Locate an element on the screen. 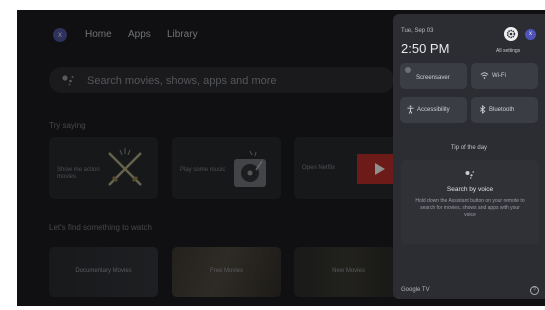 The height and width of the screenshot is (310, 545). category-label: Free Movies is located at coordinates (226, 271).